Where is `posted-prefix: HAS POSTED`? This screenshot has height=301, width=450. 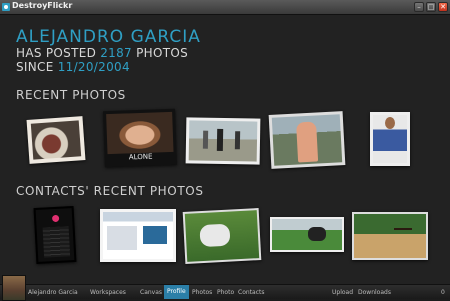 posted-prefix: HAS POSTED is located at coordinates (56, 53).